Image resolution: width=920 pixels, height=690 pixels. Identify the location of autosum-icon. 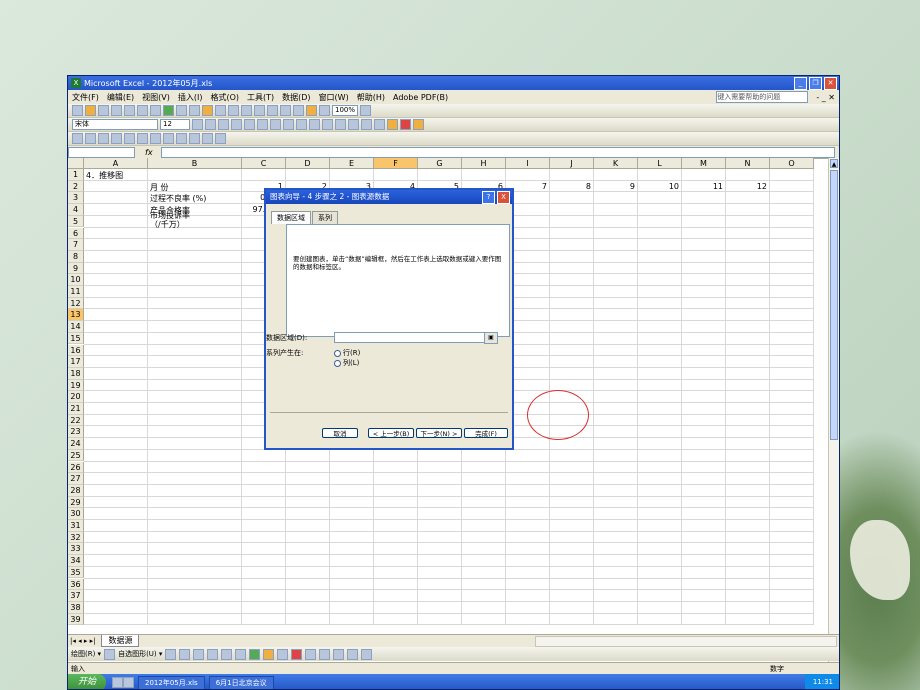
(272, 110).